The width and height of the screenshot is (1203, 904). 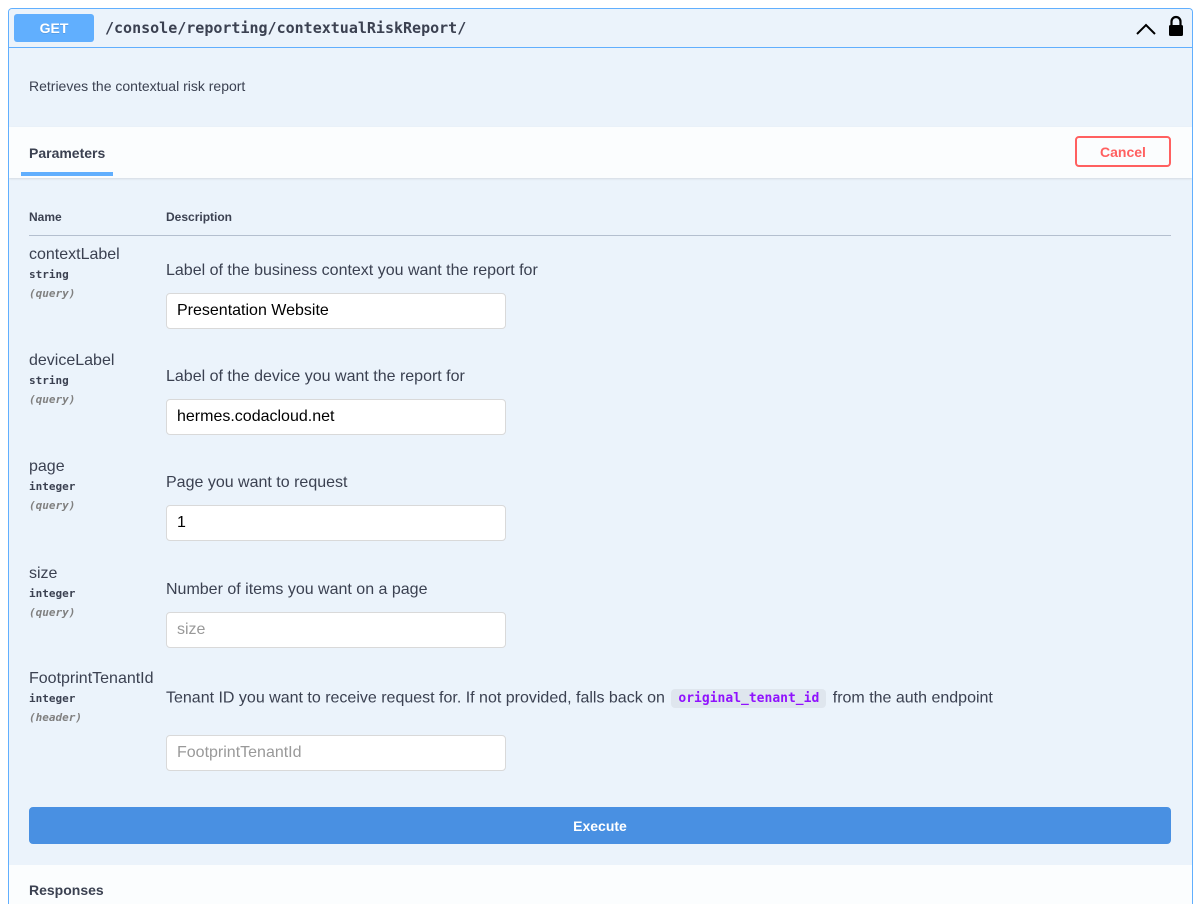 I want to click on table-header-divider, so click(x=600, y=235).